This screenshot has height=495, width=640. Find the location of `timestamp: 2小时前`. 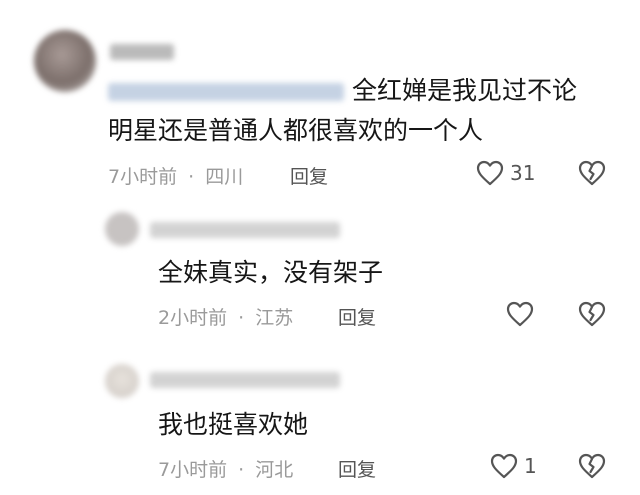

timestamp: 2小时前 is located at coordinates (193, 318).